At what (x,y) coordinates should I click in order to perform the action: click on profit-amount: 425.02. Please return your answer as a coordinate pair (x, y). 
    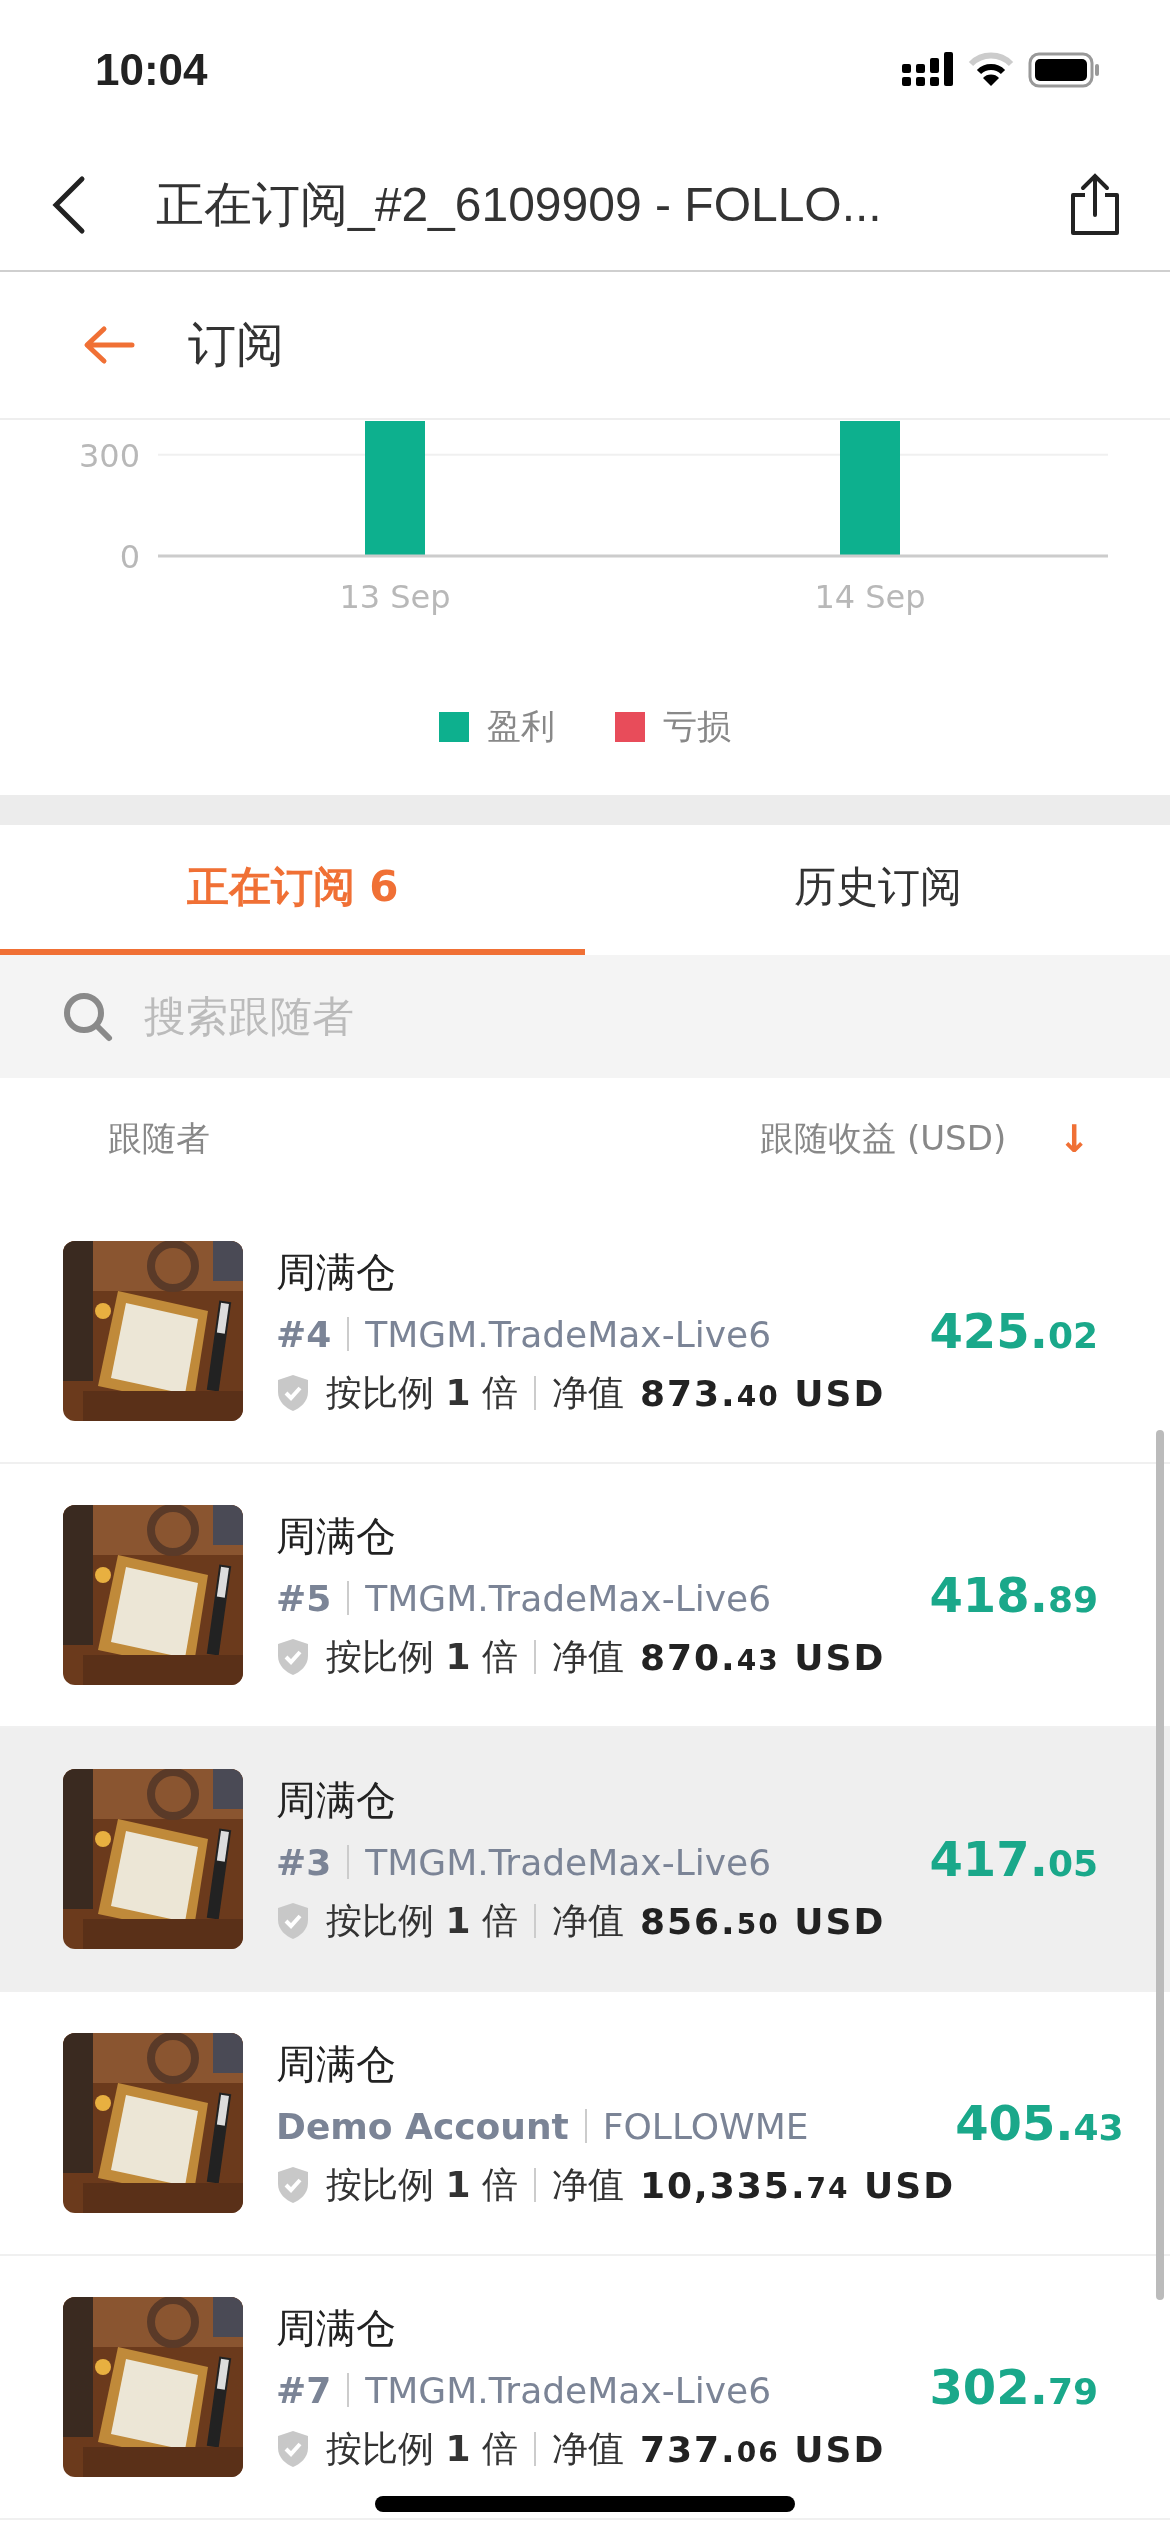
    Looking at the image, I should click on (1013, 1331).